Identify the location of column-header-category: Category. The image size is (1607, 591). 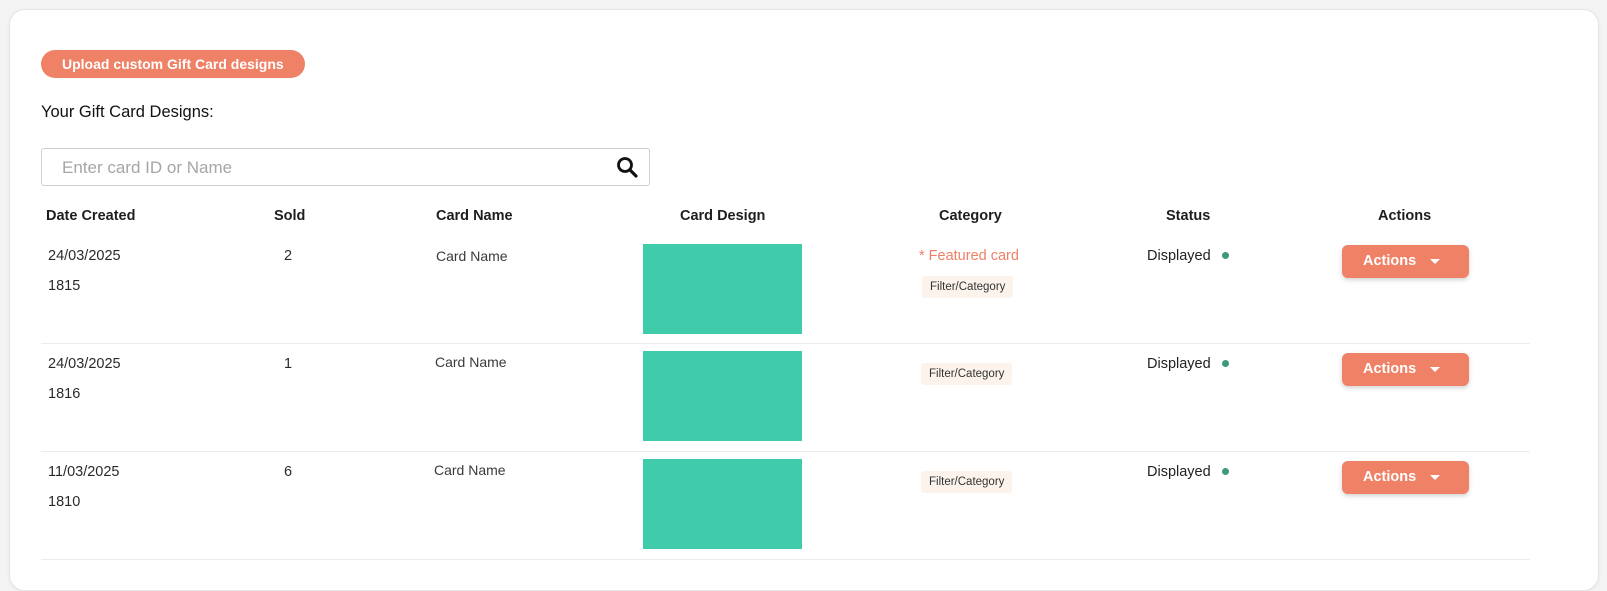
(970, 216).